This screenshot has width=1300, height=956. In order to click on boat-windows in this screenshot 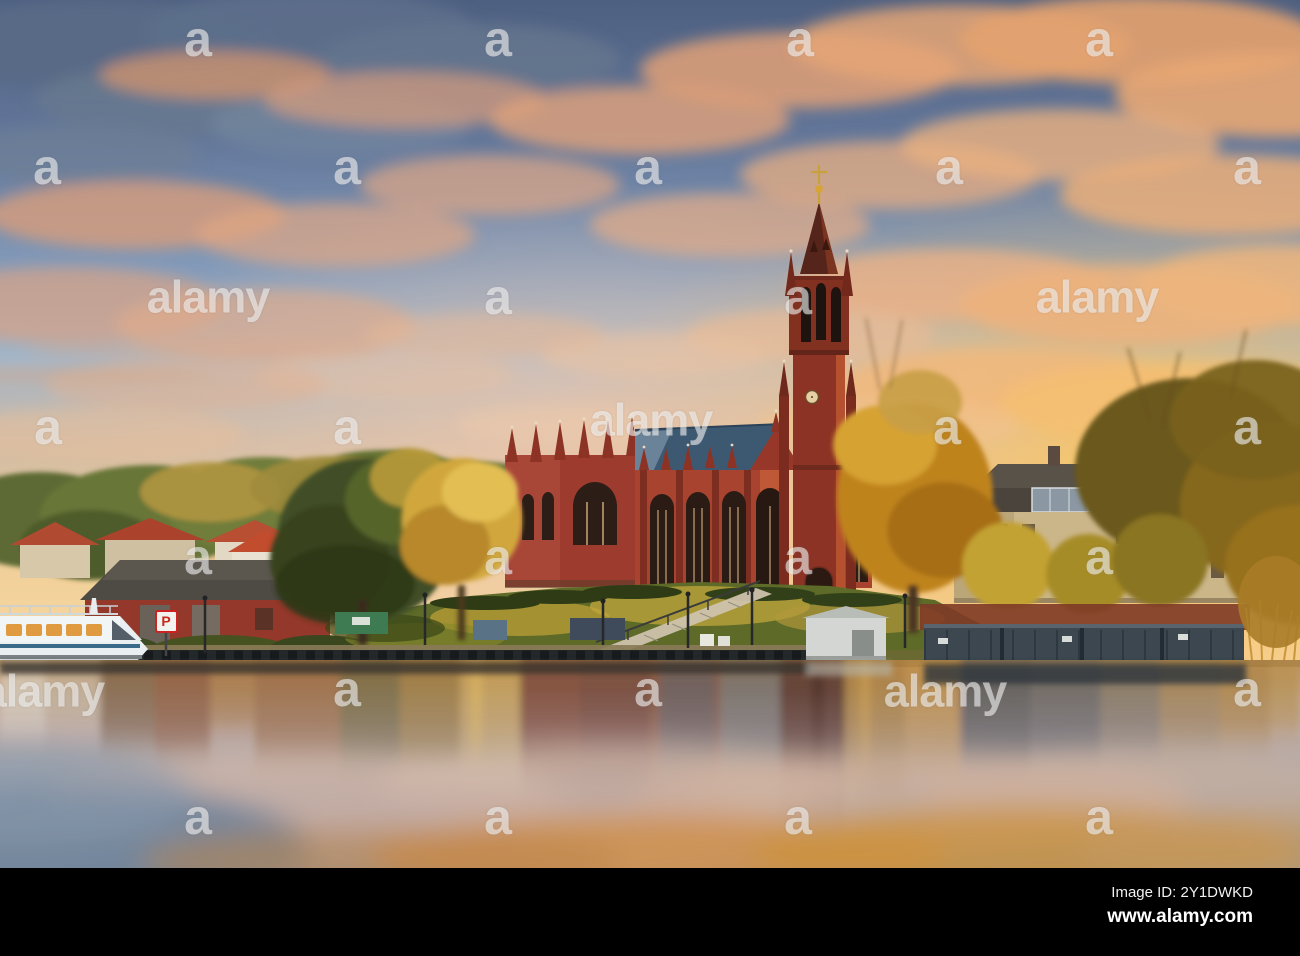, I will do `click(54, 630)`.